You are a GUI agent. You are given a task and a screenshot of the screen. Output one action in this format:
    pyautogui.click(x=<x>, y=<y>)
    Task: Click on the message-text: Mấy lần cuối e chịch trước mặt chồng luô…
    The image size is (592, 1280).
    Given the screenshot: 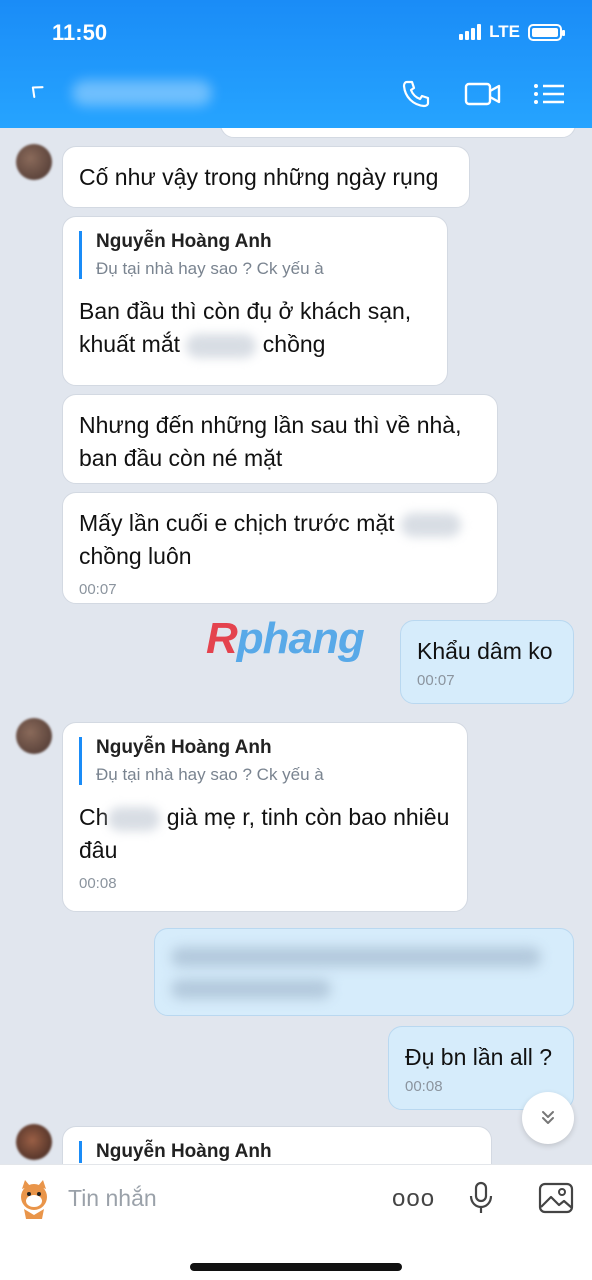 What is the action you would take?
    pyautogui.click(x=280, y=540)
    